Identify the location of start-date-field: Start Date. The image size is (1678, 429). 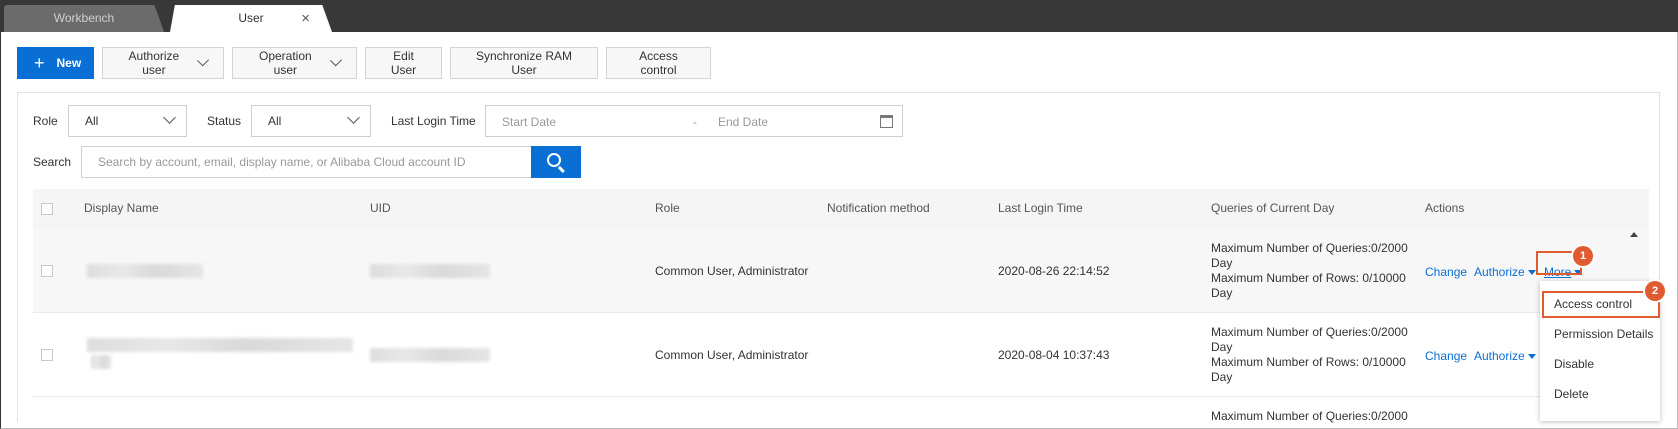
(529, 122).